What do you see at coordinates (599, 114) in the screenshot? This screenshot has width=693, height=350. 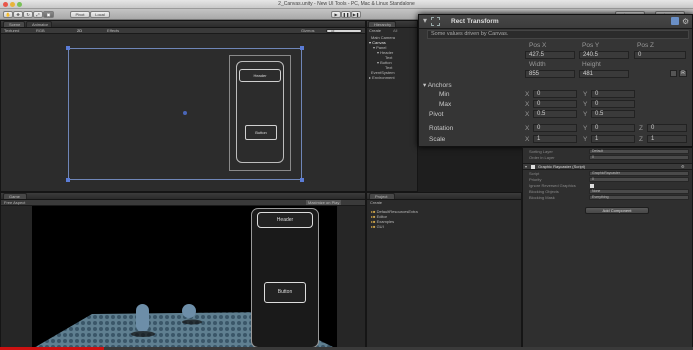 I see `pivot-y-value: 0.5` at bounding box center [599, 114].